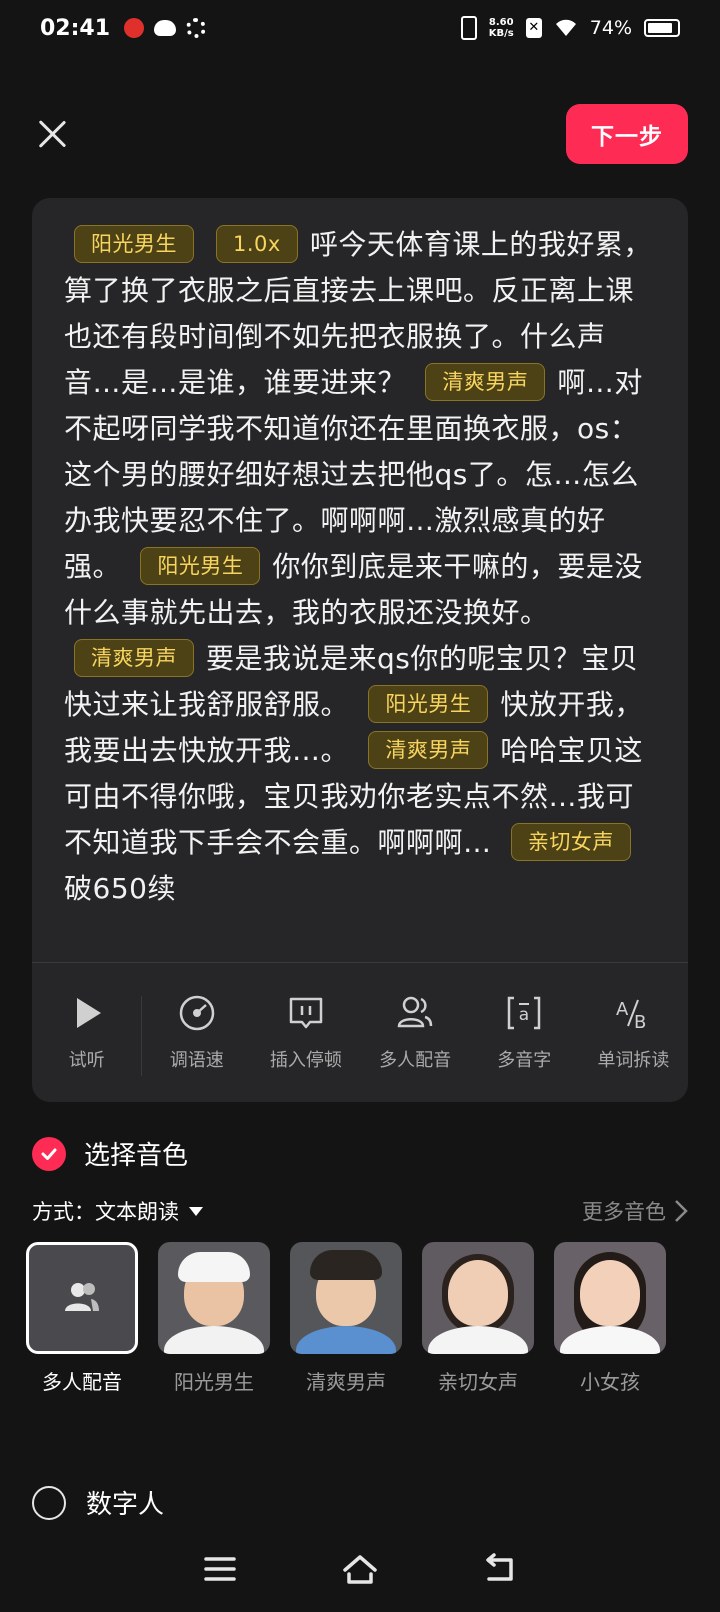 The width and height of the screenshot is (720, 1612). Describe the element at coordinates (82, 1382) in the screenshot. I see `voice-name: 多人配音` at that location.